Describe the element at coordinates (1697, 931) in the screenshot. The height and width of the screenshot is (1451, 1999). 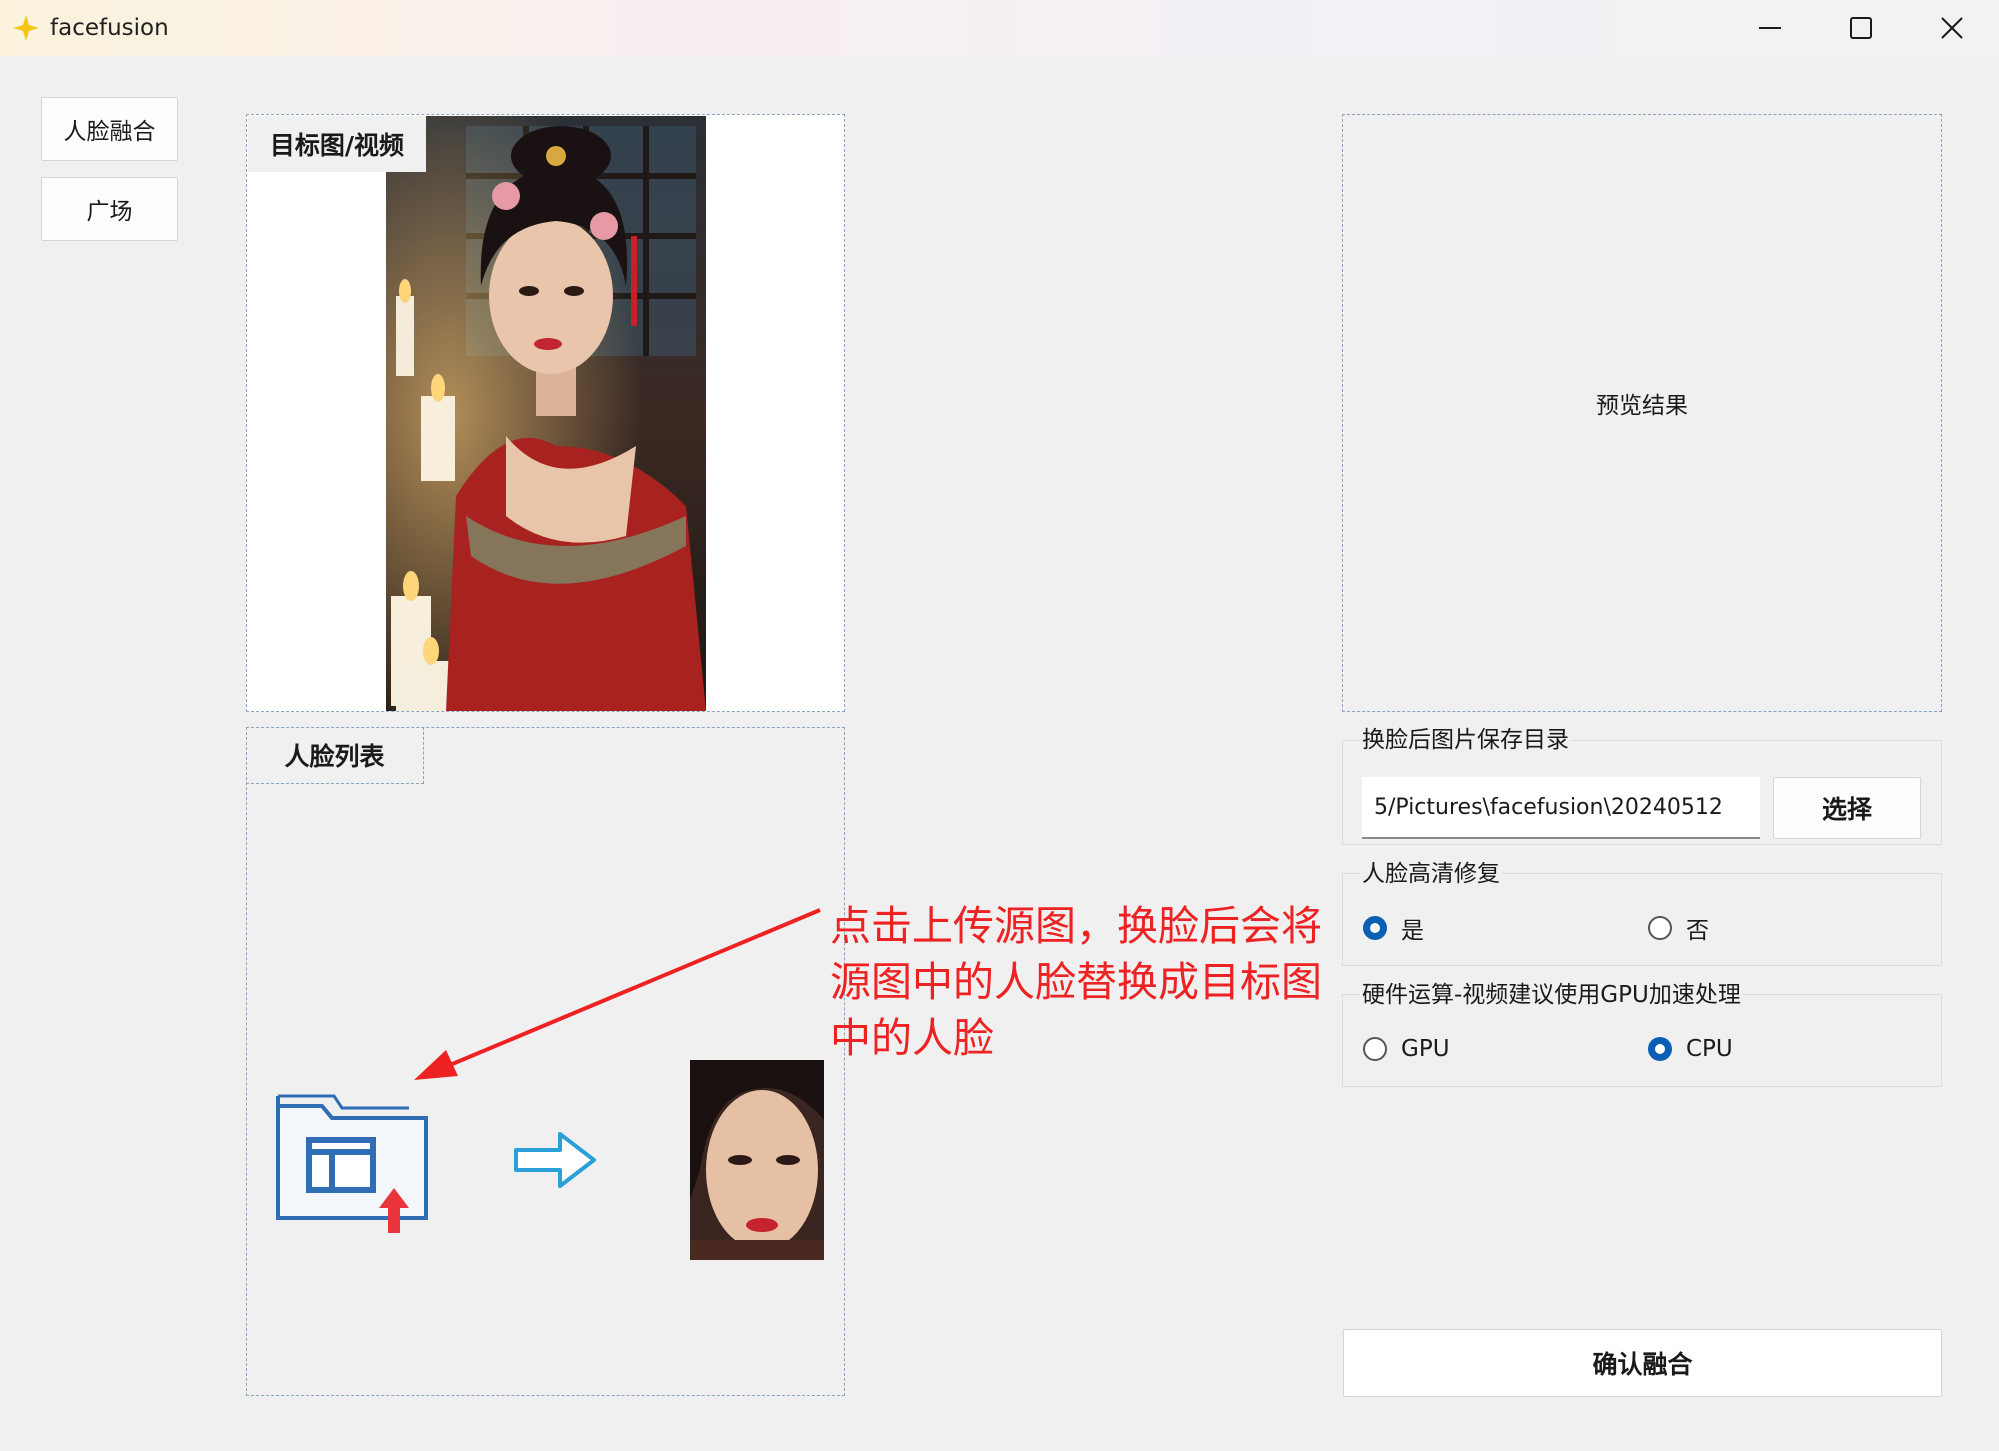
I see `enhance-no-label: 否` at that location.